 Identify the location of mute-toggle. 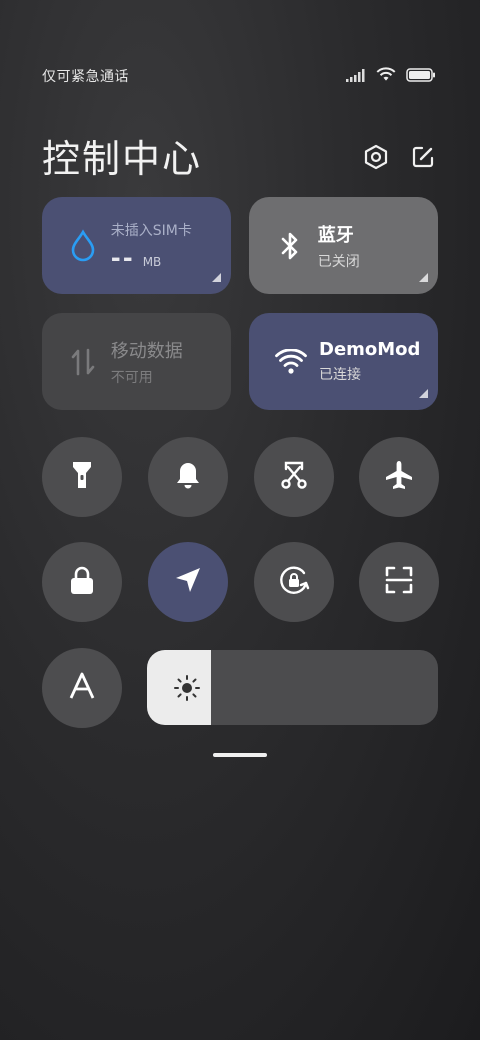
(188, 477).